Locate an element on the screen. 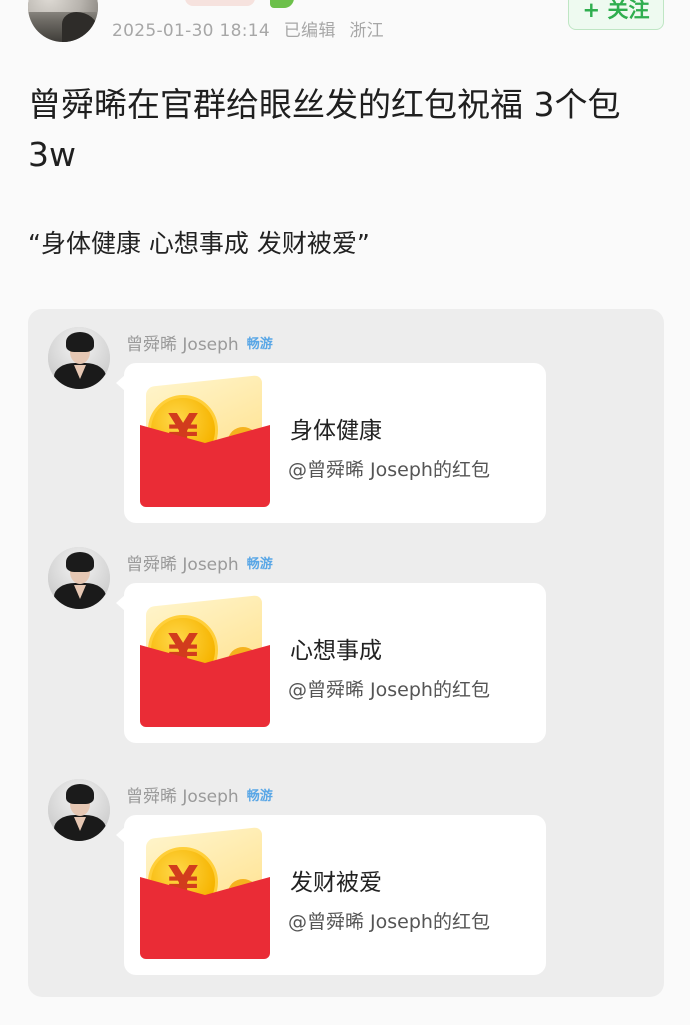 This screenshot has width=690, height=1025. avatar-tree is located at coordinates (80, 27).